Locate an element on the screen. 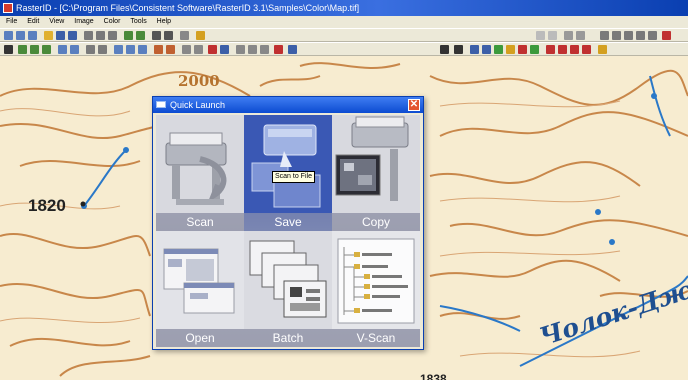 The width and height of the screenshot is (688, 380). copy2-icon is located at coordinates (616, 35).